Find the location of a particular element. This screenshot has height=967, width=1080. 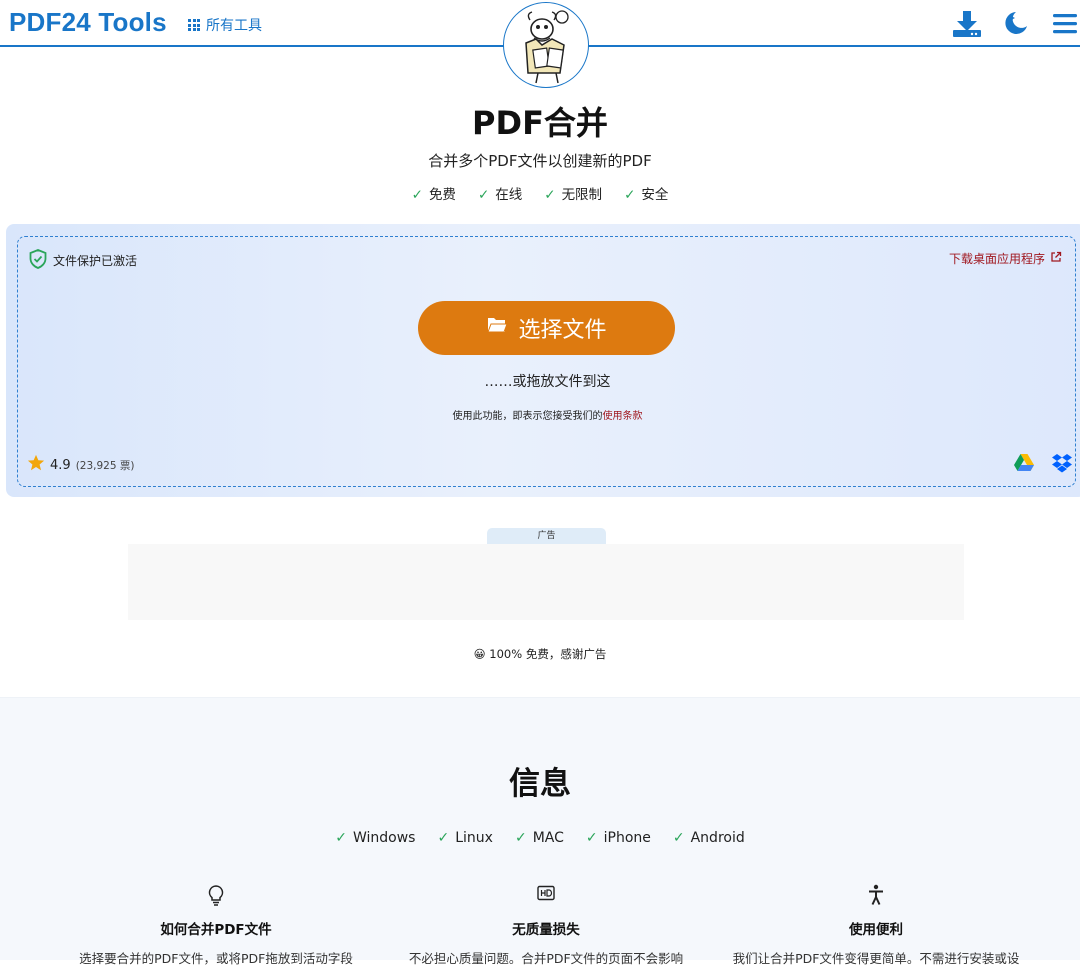

info-column-text: 选择要合并的PDF文件，或将PDF拖放到活动字段 is located at coordinates (216, 958).